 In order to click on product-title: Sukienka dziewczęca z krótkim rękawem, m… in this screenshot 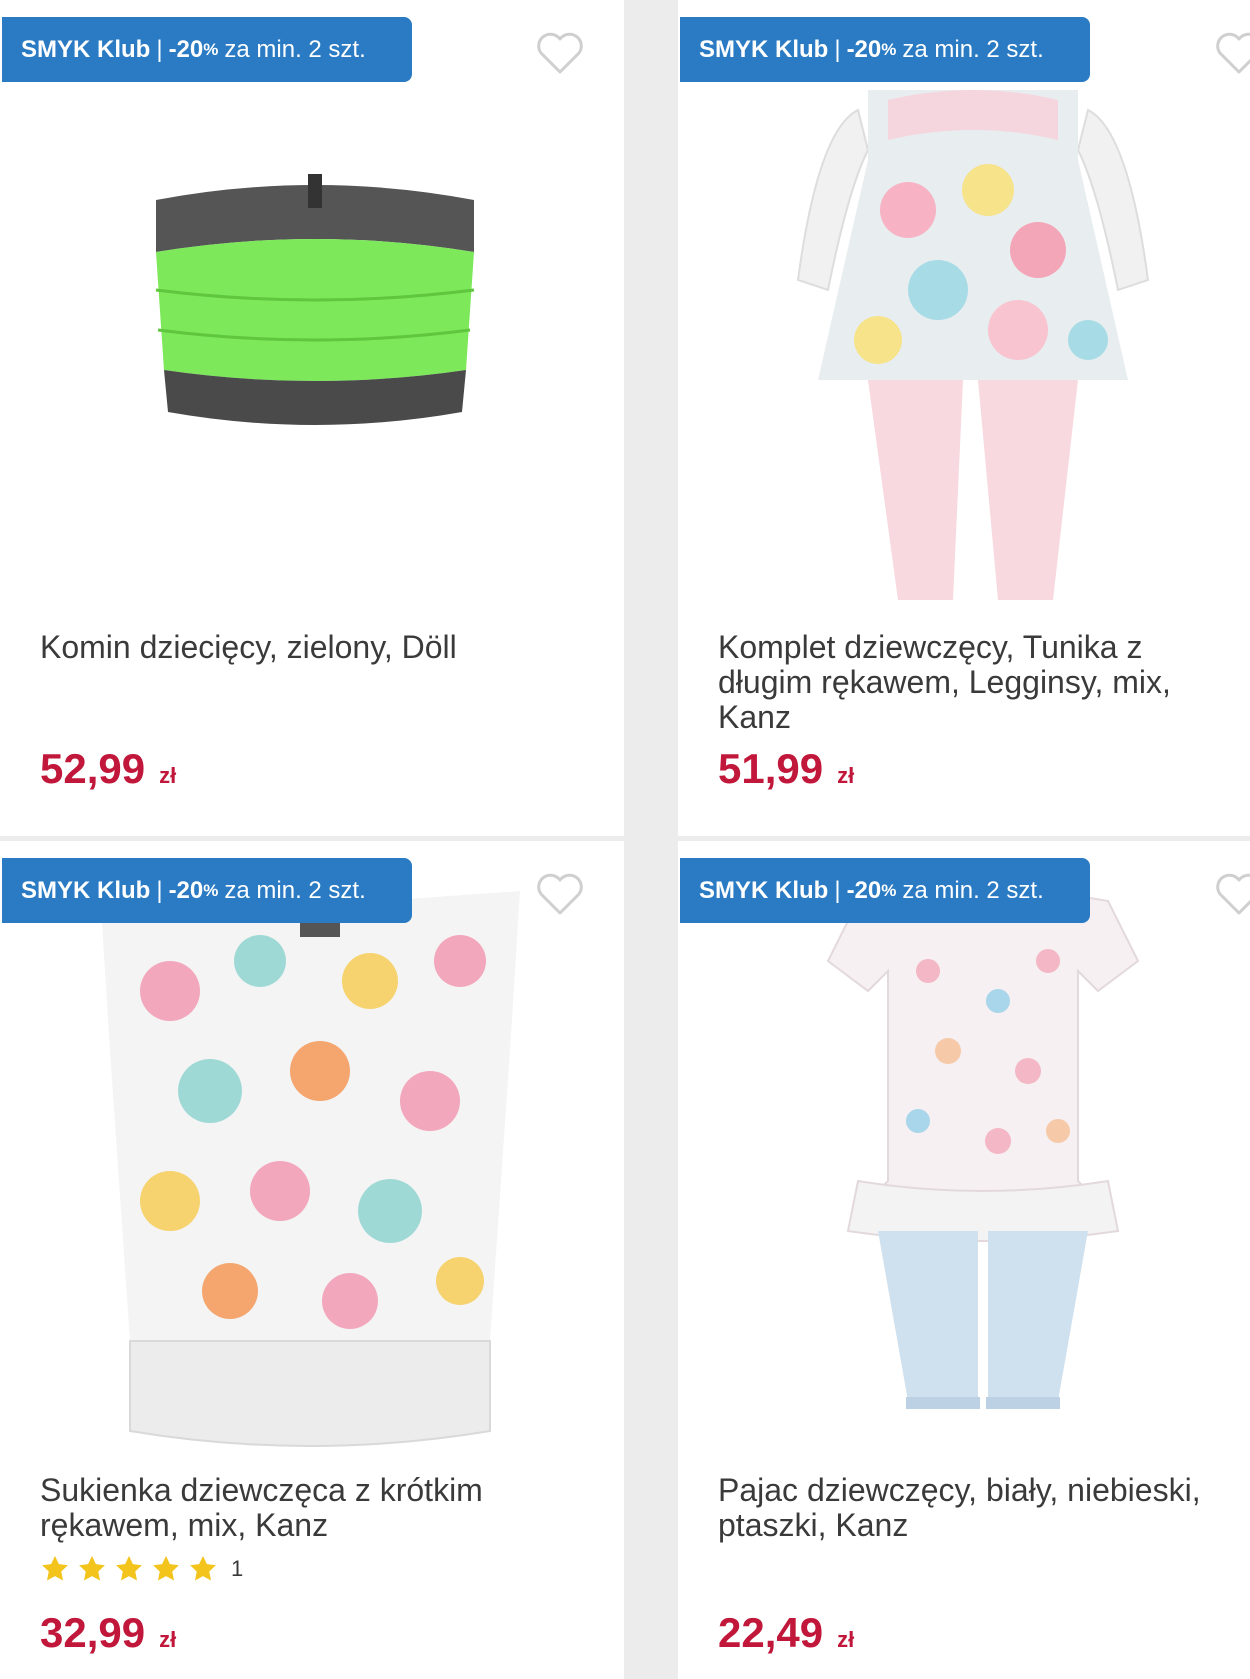, I will do `click(320, 1508)`.